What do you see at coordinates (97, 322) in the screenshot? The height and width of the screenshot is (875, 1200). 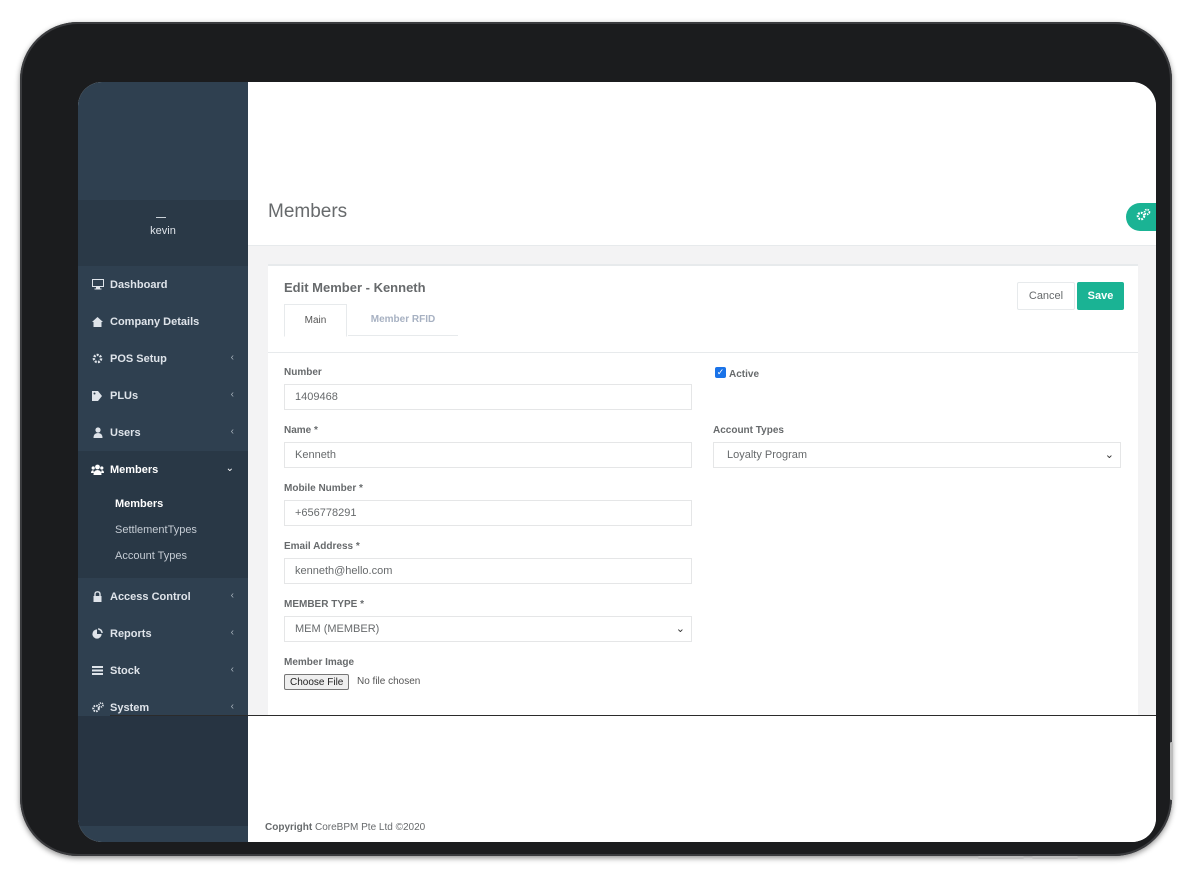 I see `home-icon` at bounding box center [97, 322].